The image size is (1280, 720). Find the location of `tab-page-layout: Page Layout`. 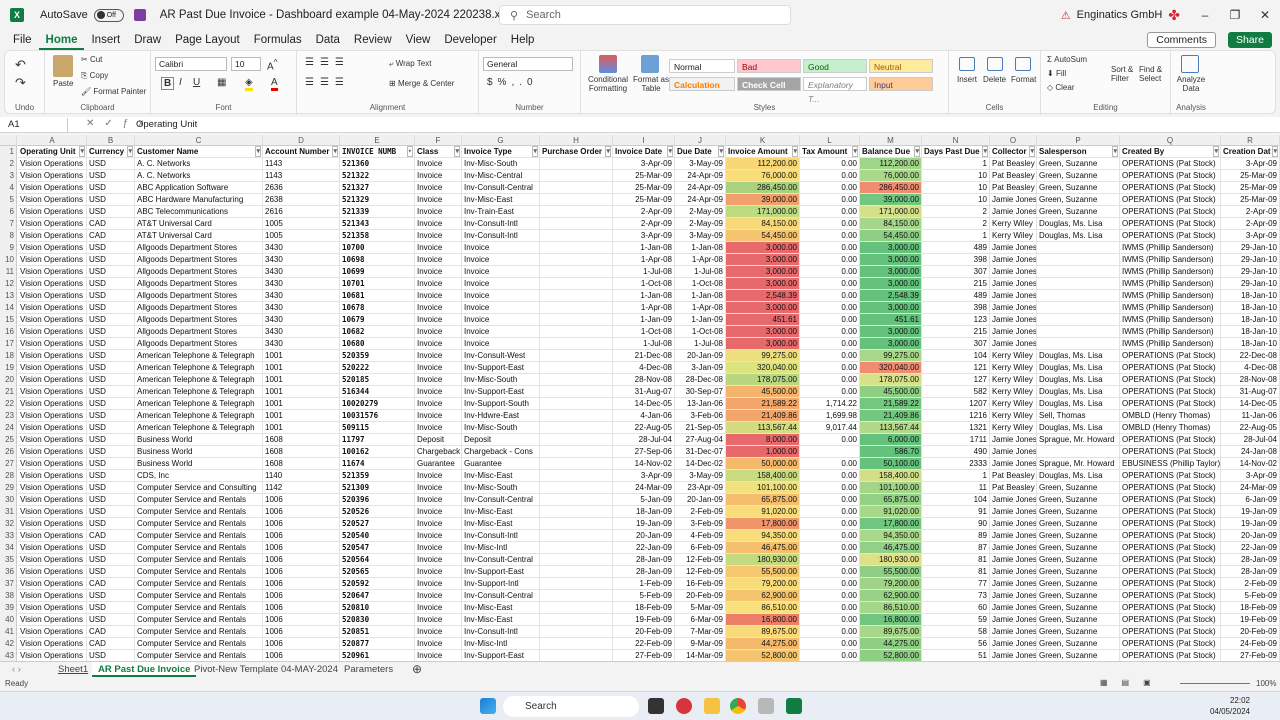

tab-page-layout: Page Layout is located at coordinates (207, 40).